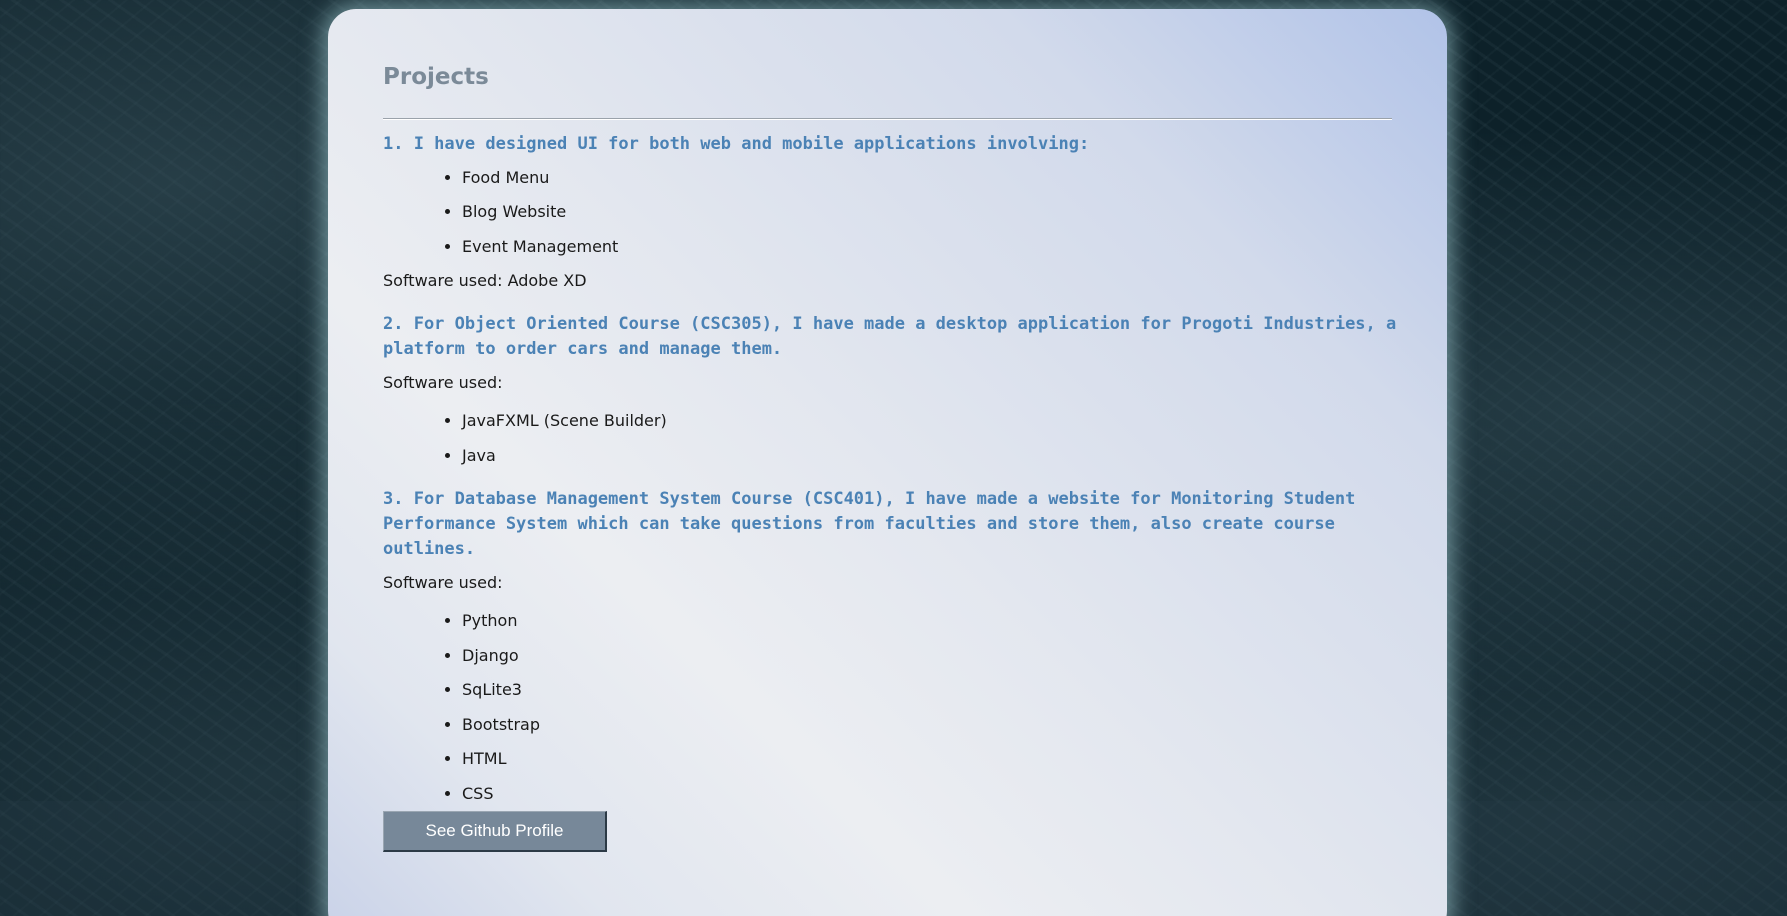  I want to click on software-list: JavaFXML (Scene Builder) Java, so click(908, 438).